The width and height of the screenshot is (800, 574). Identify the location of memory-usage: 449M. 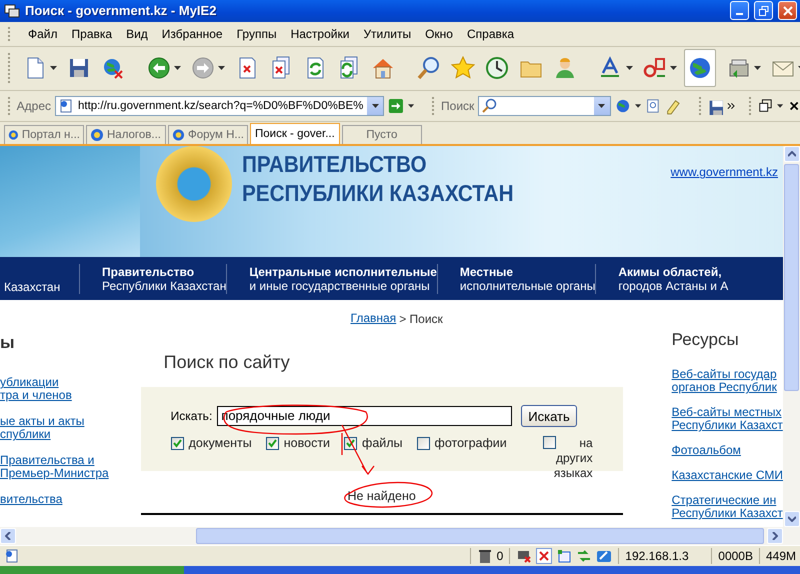
(777, 556).